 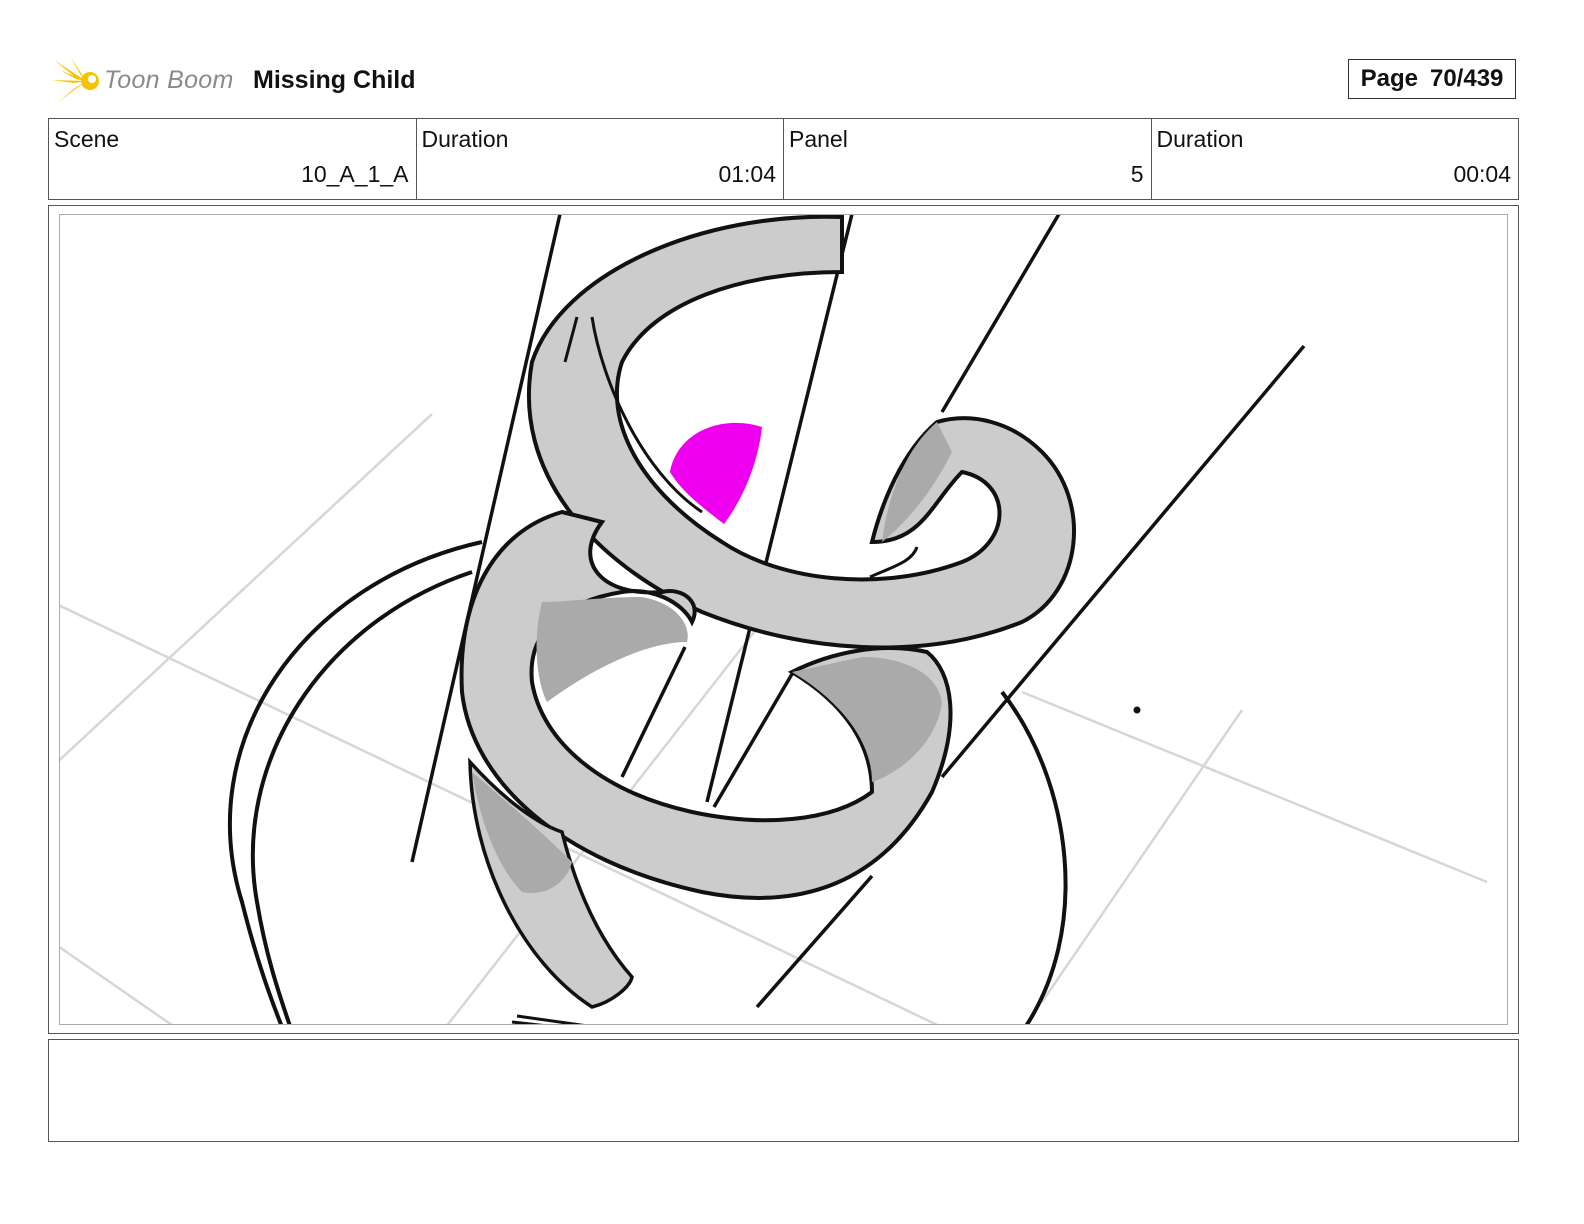 What do you see at coordinates (87, 139) in the screenshot?
I see `scene-label: Scene` at bounding box center [87, 139].